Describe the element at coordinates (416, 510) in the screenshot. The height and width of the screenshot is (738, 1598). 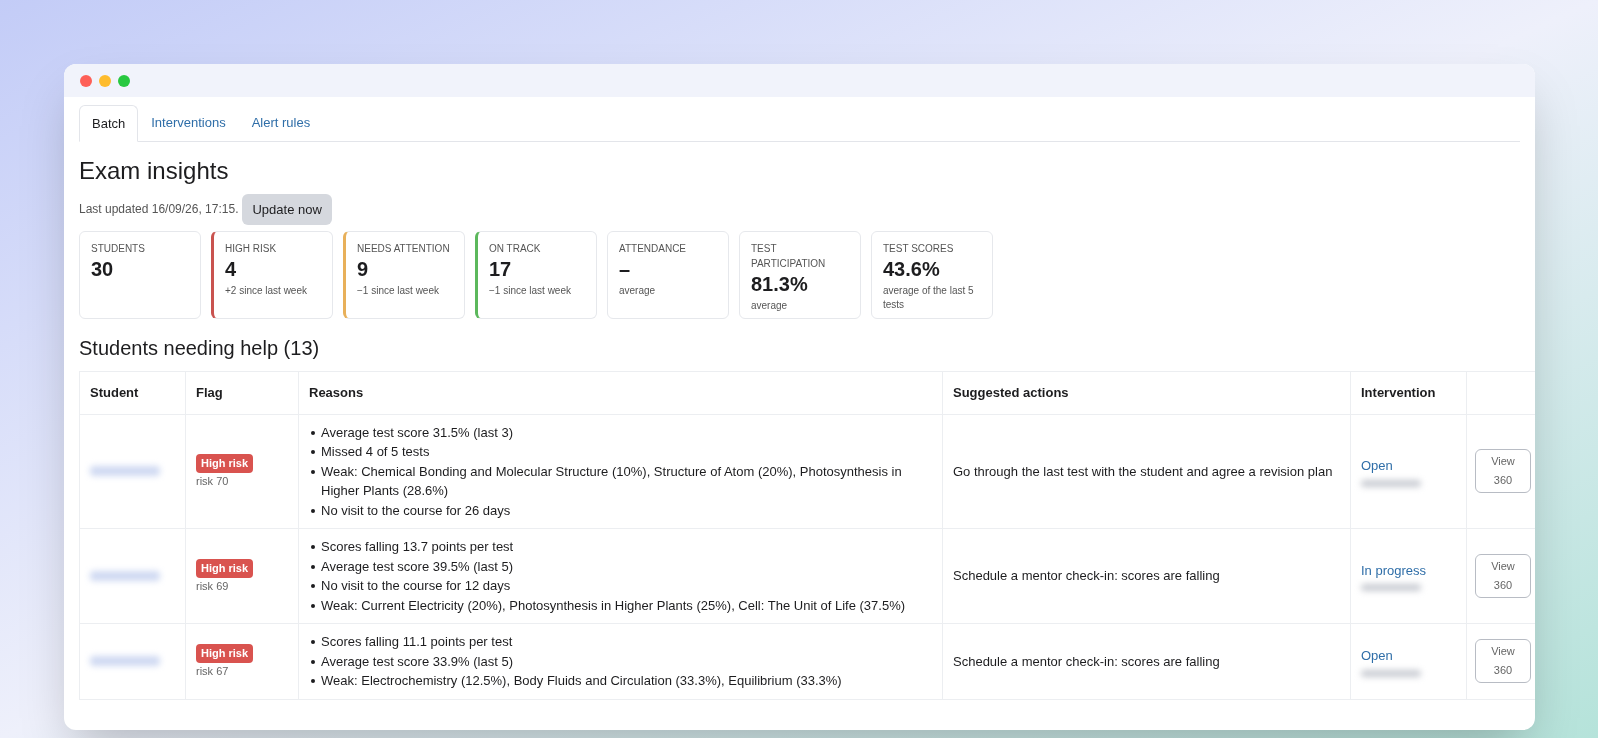
I see `reason-text: No visit to the course for 26 days` at that location.